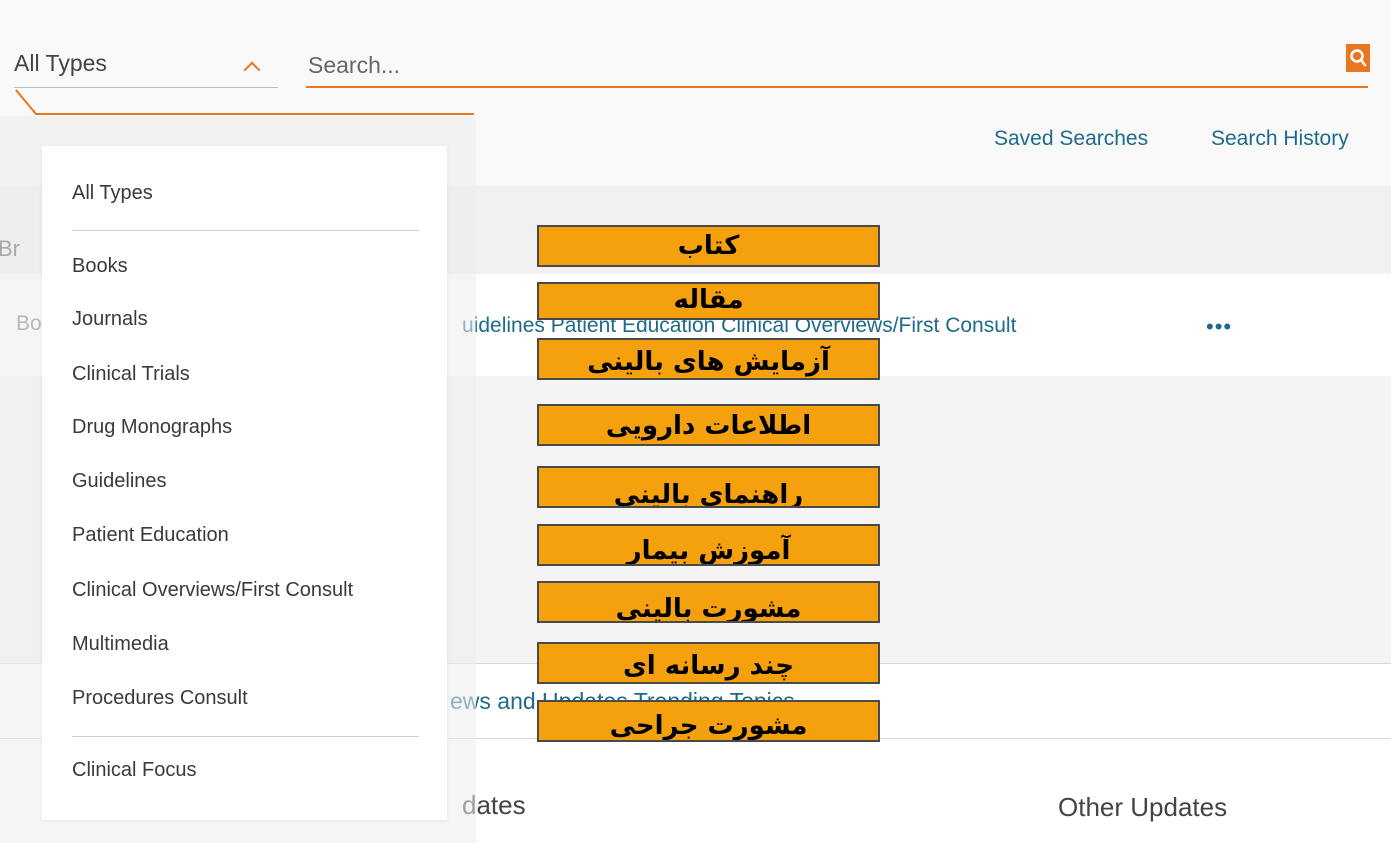 This screenshot has height=843, width=1391. Describe the element at coordinates (1219, 327) in the screenshot. I see `more-dots-icon: •••` at that location.